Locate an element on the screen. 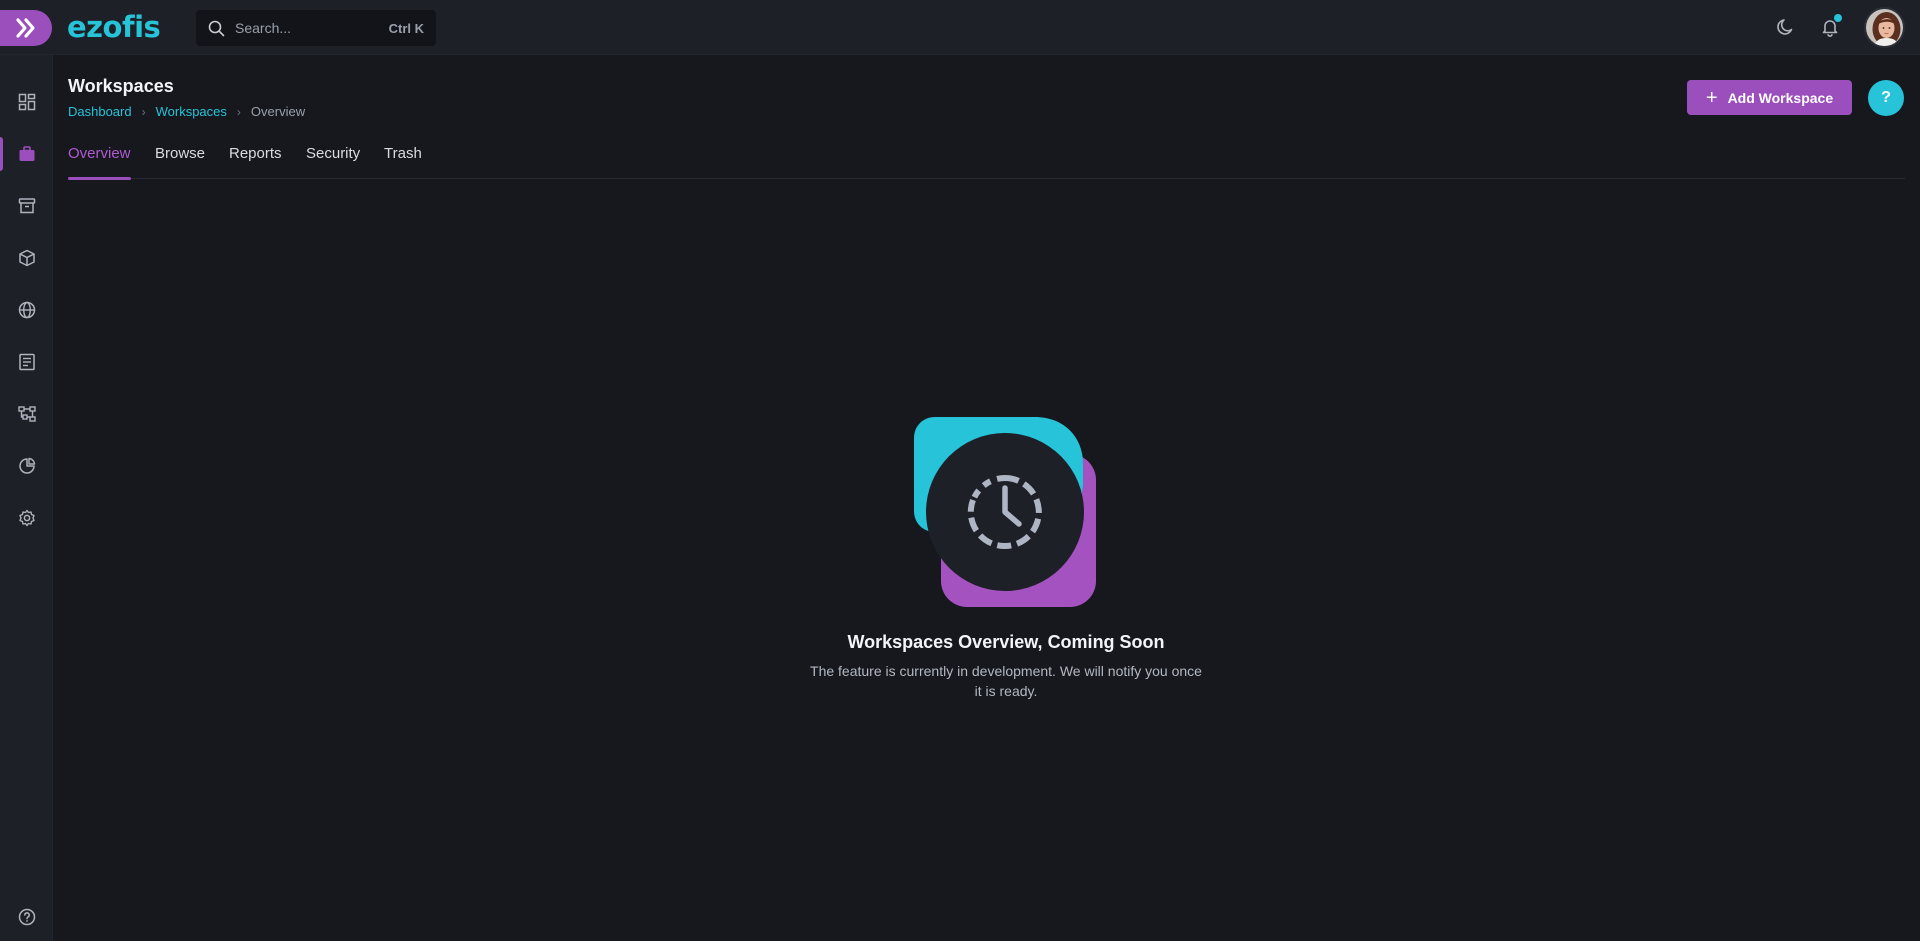  sidebar-item-workspaces is located at coordinates (26, 154).